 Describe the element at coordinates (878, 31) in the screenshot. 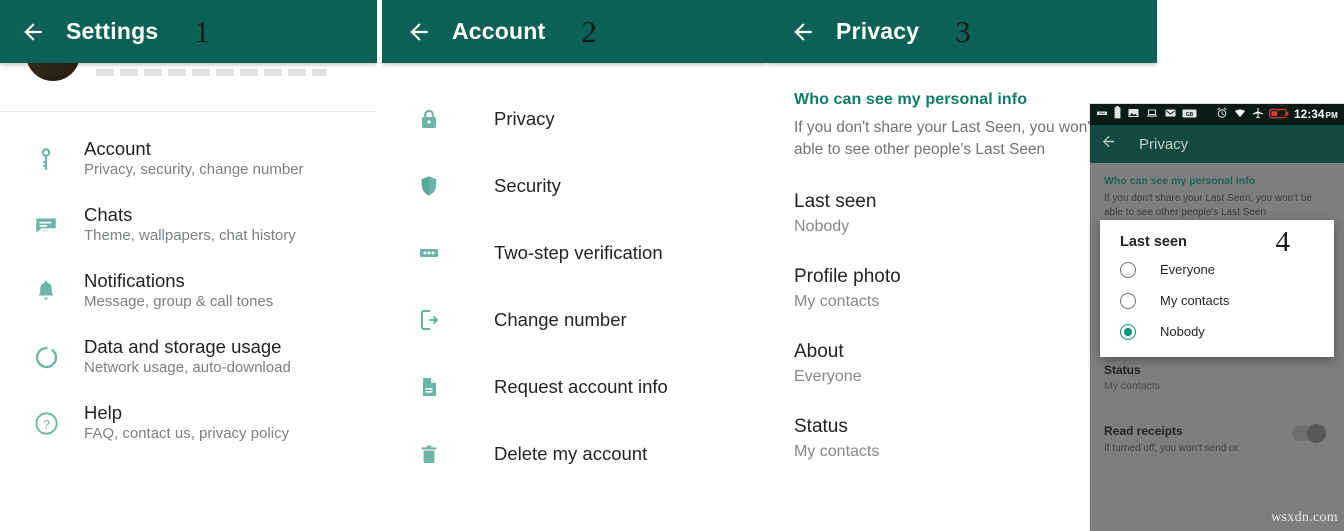

I see `page-title: Privacy` at that location.